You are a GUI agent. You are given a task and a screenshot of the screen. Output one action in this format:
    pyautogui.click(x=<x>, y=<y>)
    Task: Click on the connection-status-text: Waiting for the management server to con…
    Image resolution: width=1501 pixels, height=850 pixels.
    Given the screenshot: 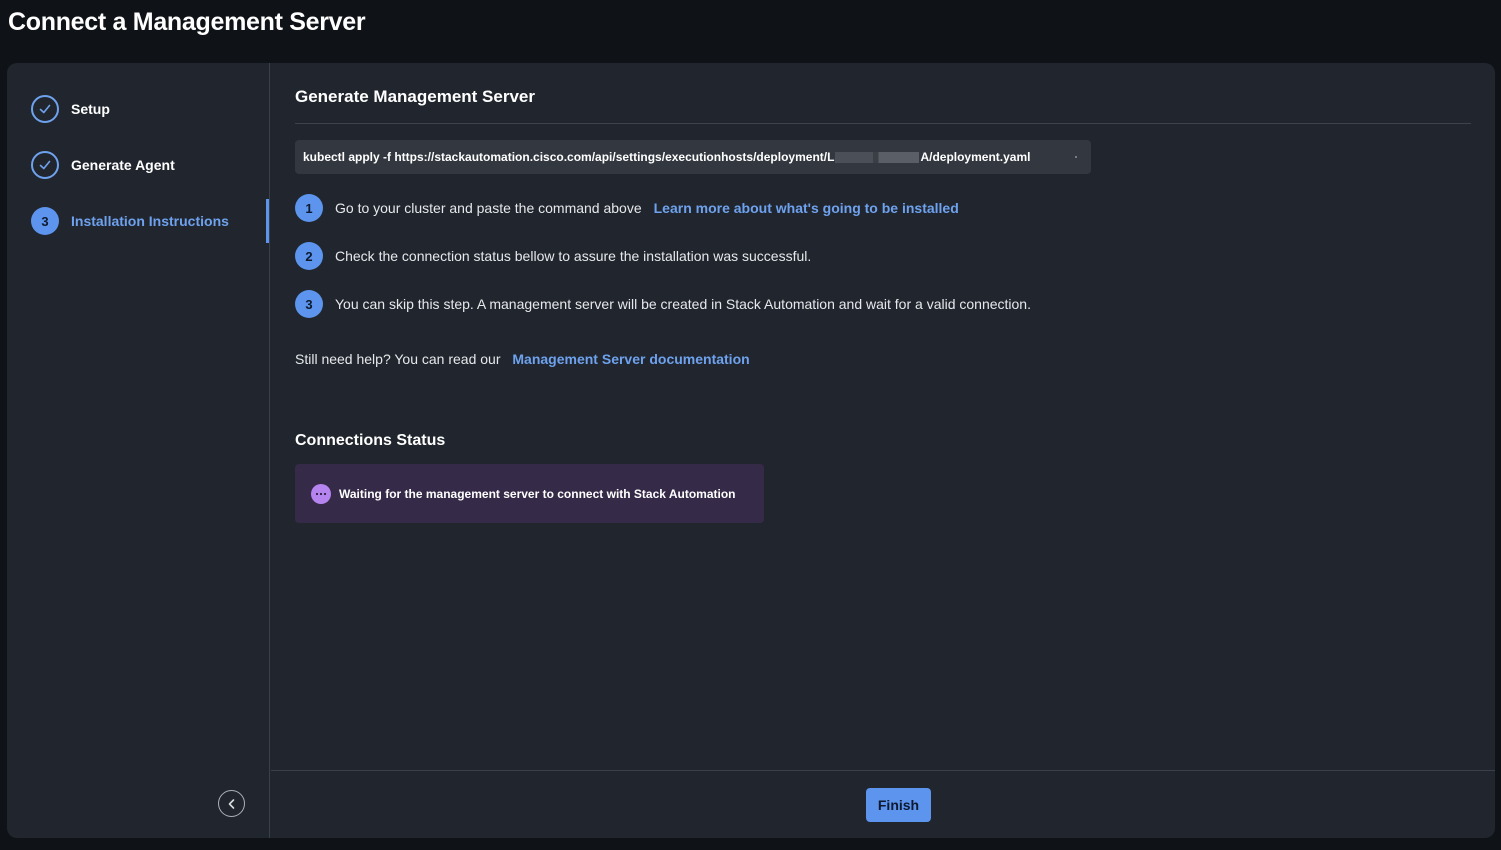 What is the action you would take?
    pyautogui.click(x=537, y=493)
    